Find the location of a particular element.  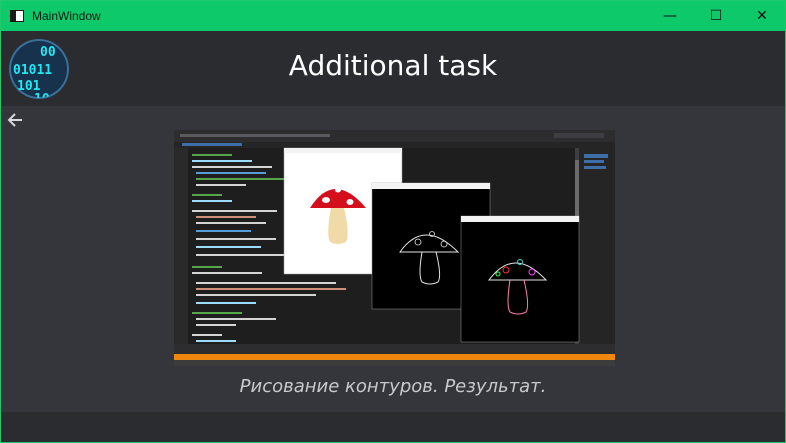

window-app-icon is located at coordinates (17, 16).